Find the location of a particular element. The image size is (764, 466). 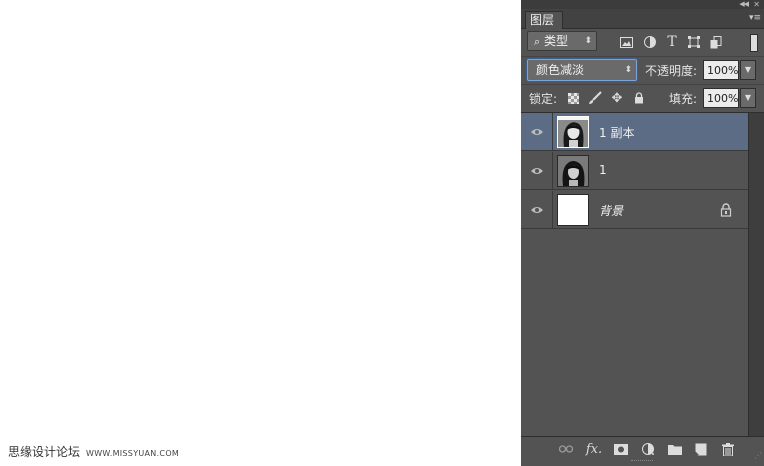

filter-toggle-switch is located at coordinates (754, 43).